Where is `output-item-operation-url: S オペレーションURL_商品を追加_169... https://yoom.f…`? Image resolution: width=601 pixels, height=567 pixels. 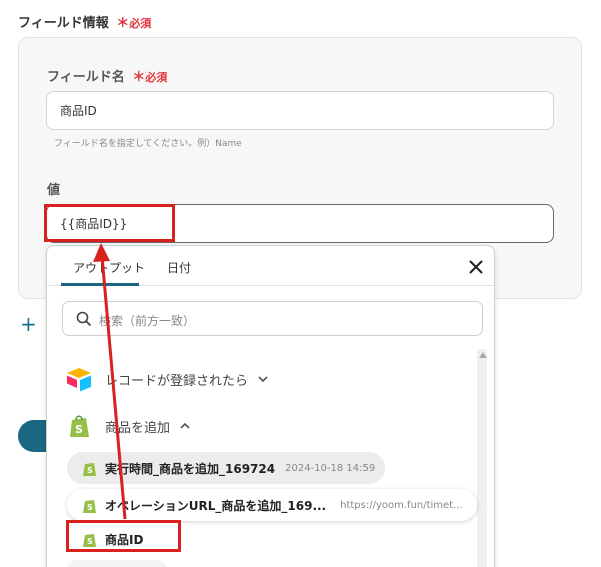
output-item-operation-url: S オペレーションURL_商品を追加_169... https://yoom.f… is located at coordinates (272, 505).